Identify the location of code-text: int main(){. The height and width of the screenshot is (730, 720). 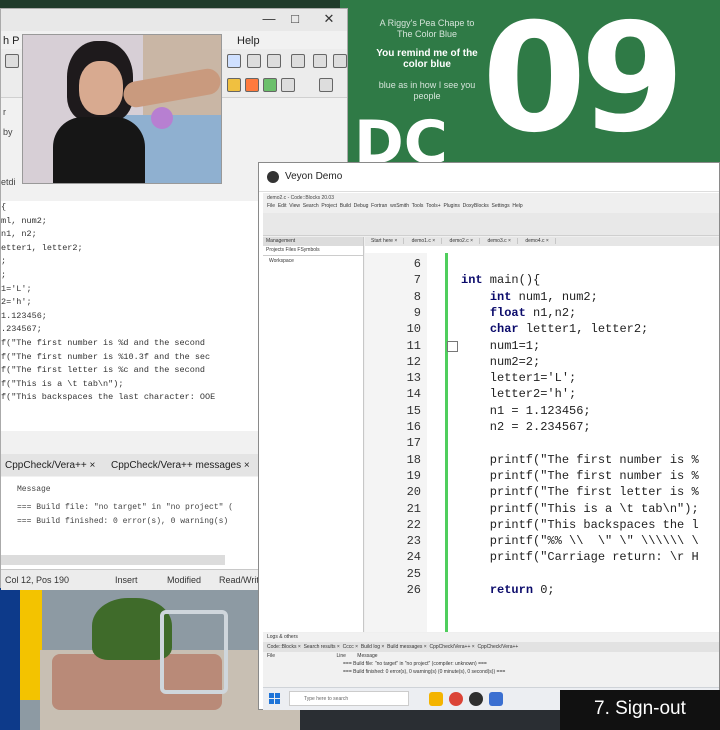
(501, 280).